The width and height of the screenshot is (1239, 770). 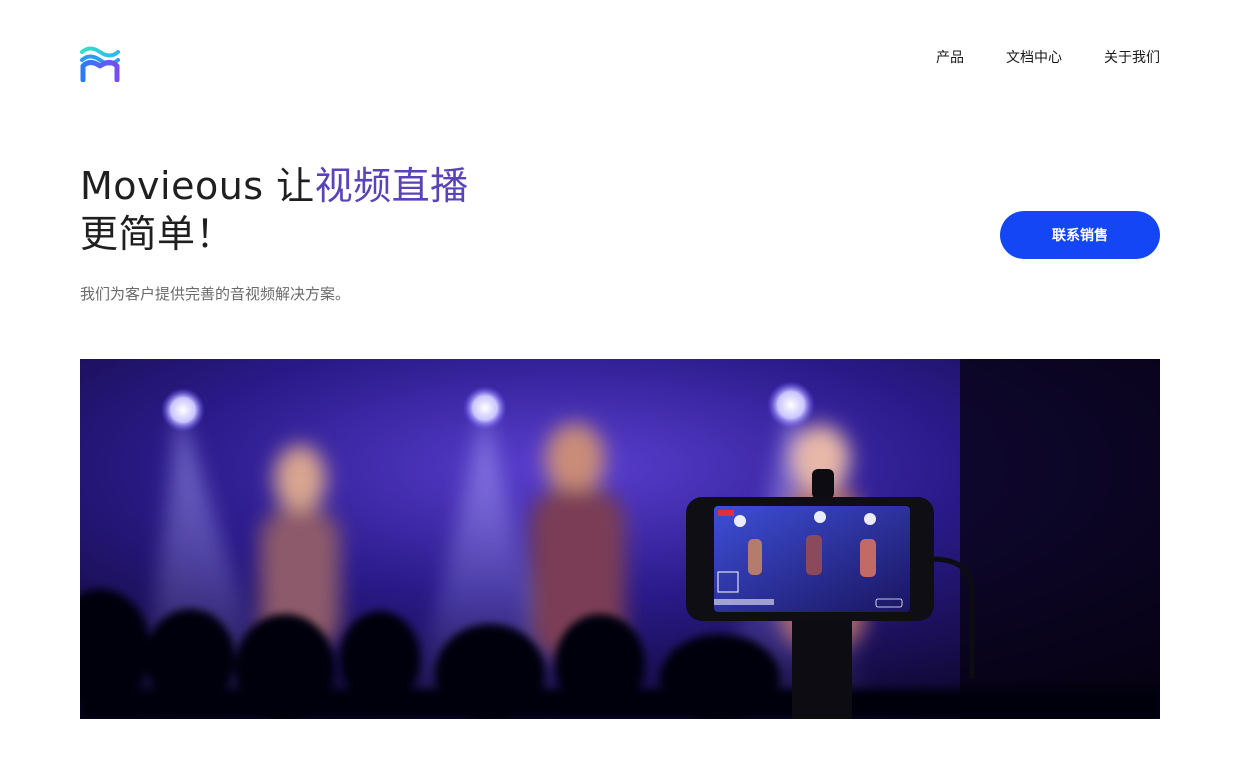 I want to click on contact-sales-button: 联系销售, so click(x=1080, y=235).